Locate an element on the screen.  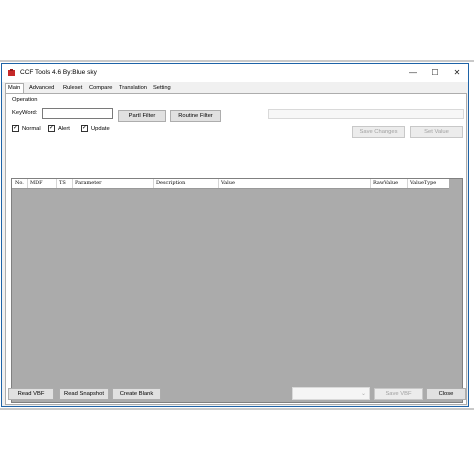
window-title: CCF Tools 4.6 By:Blue sky is located at coordinates (58, 72).